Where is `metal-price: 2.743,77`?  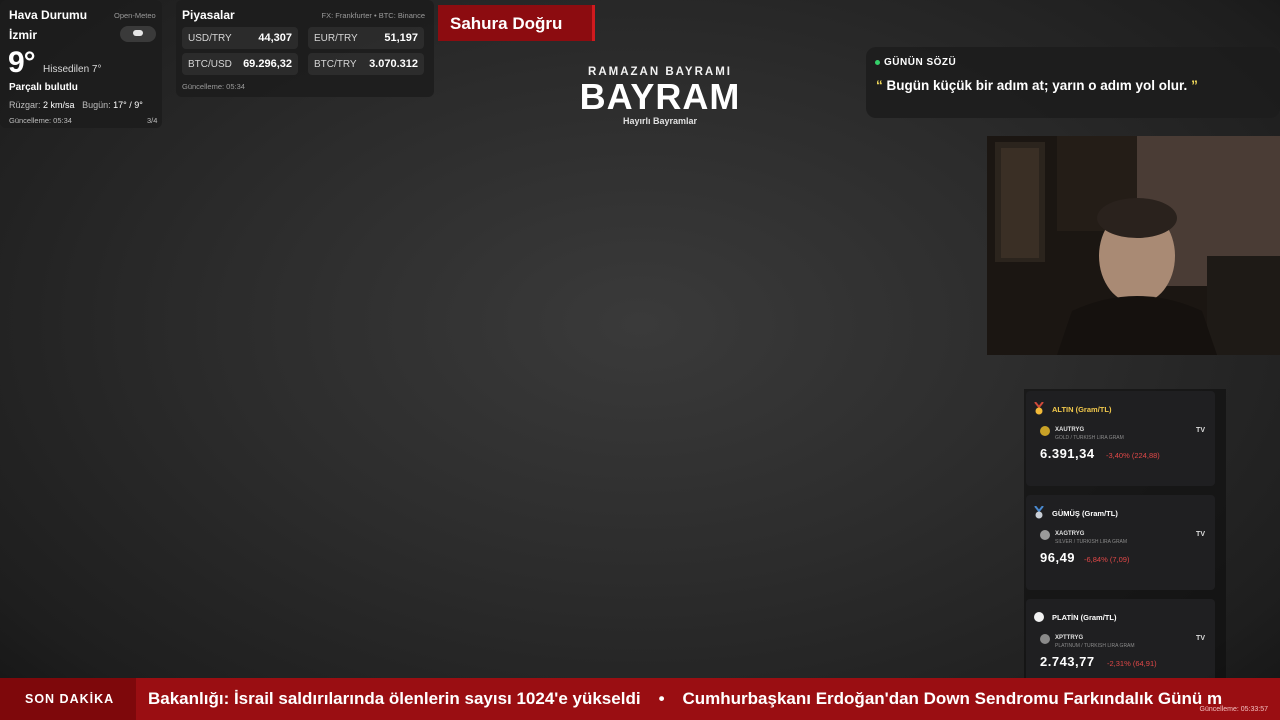
metal-price: 2.743,77 is located at coordinates (1067, 661).